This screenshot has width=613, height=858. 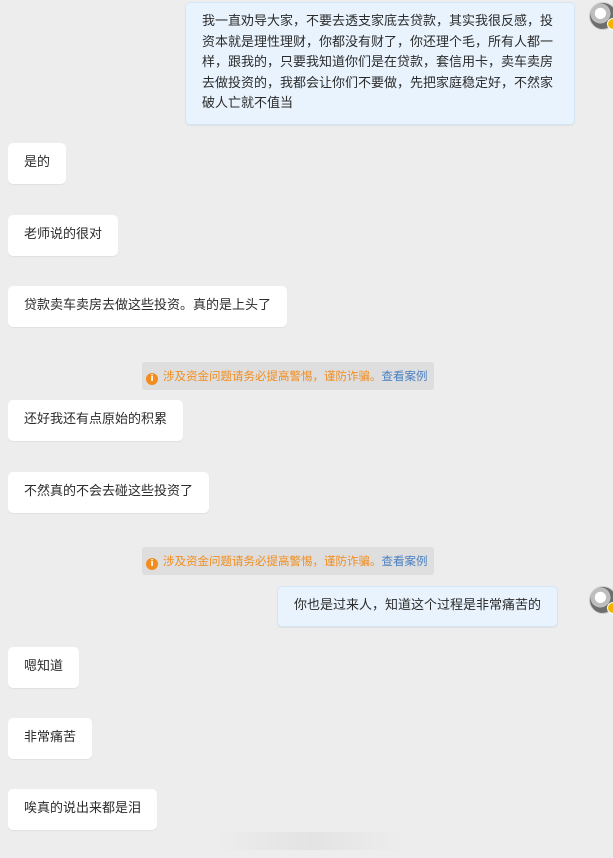 What do you see at coordinates (148, 306) in the screenshot?
I see `message-bubble-incoming: 贷款卖车卖房去做这些投资。真的是上头了` at bounding box center [148, 306].